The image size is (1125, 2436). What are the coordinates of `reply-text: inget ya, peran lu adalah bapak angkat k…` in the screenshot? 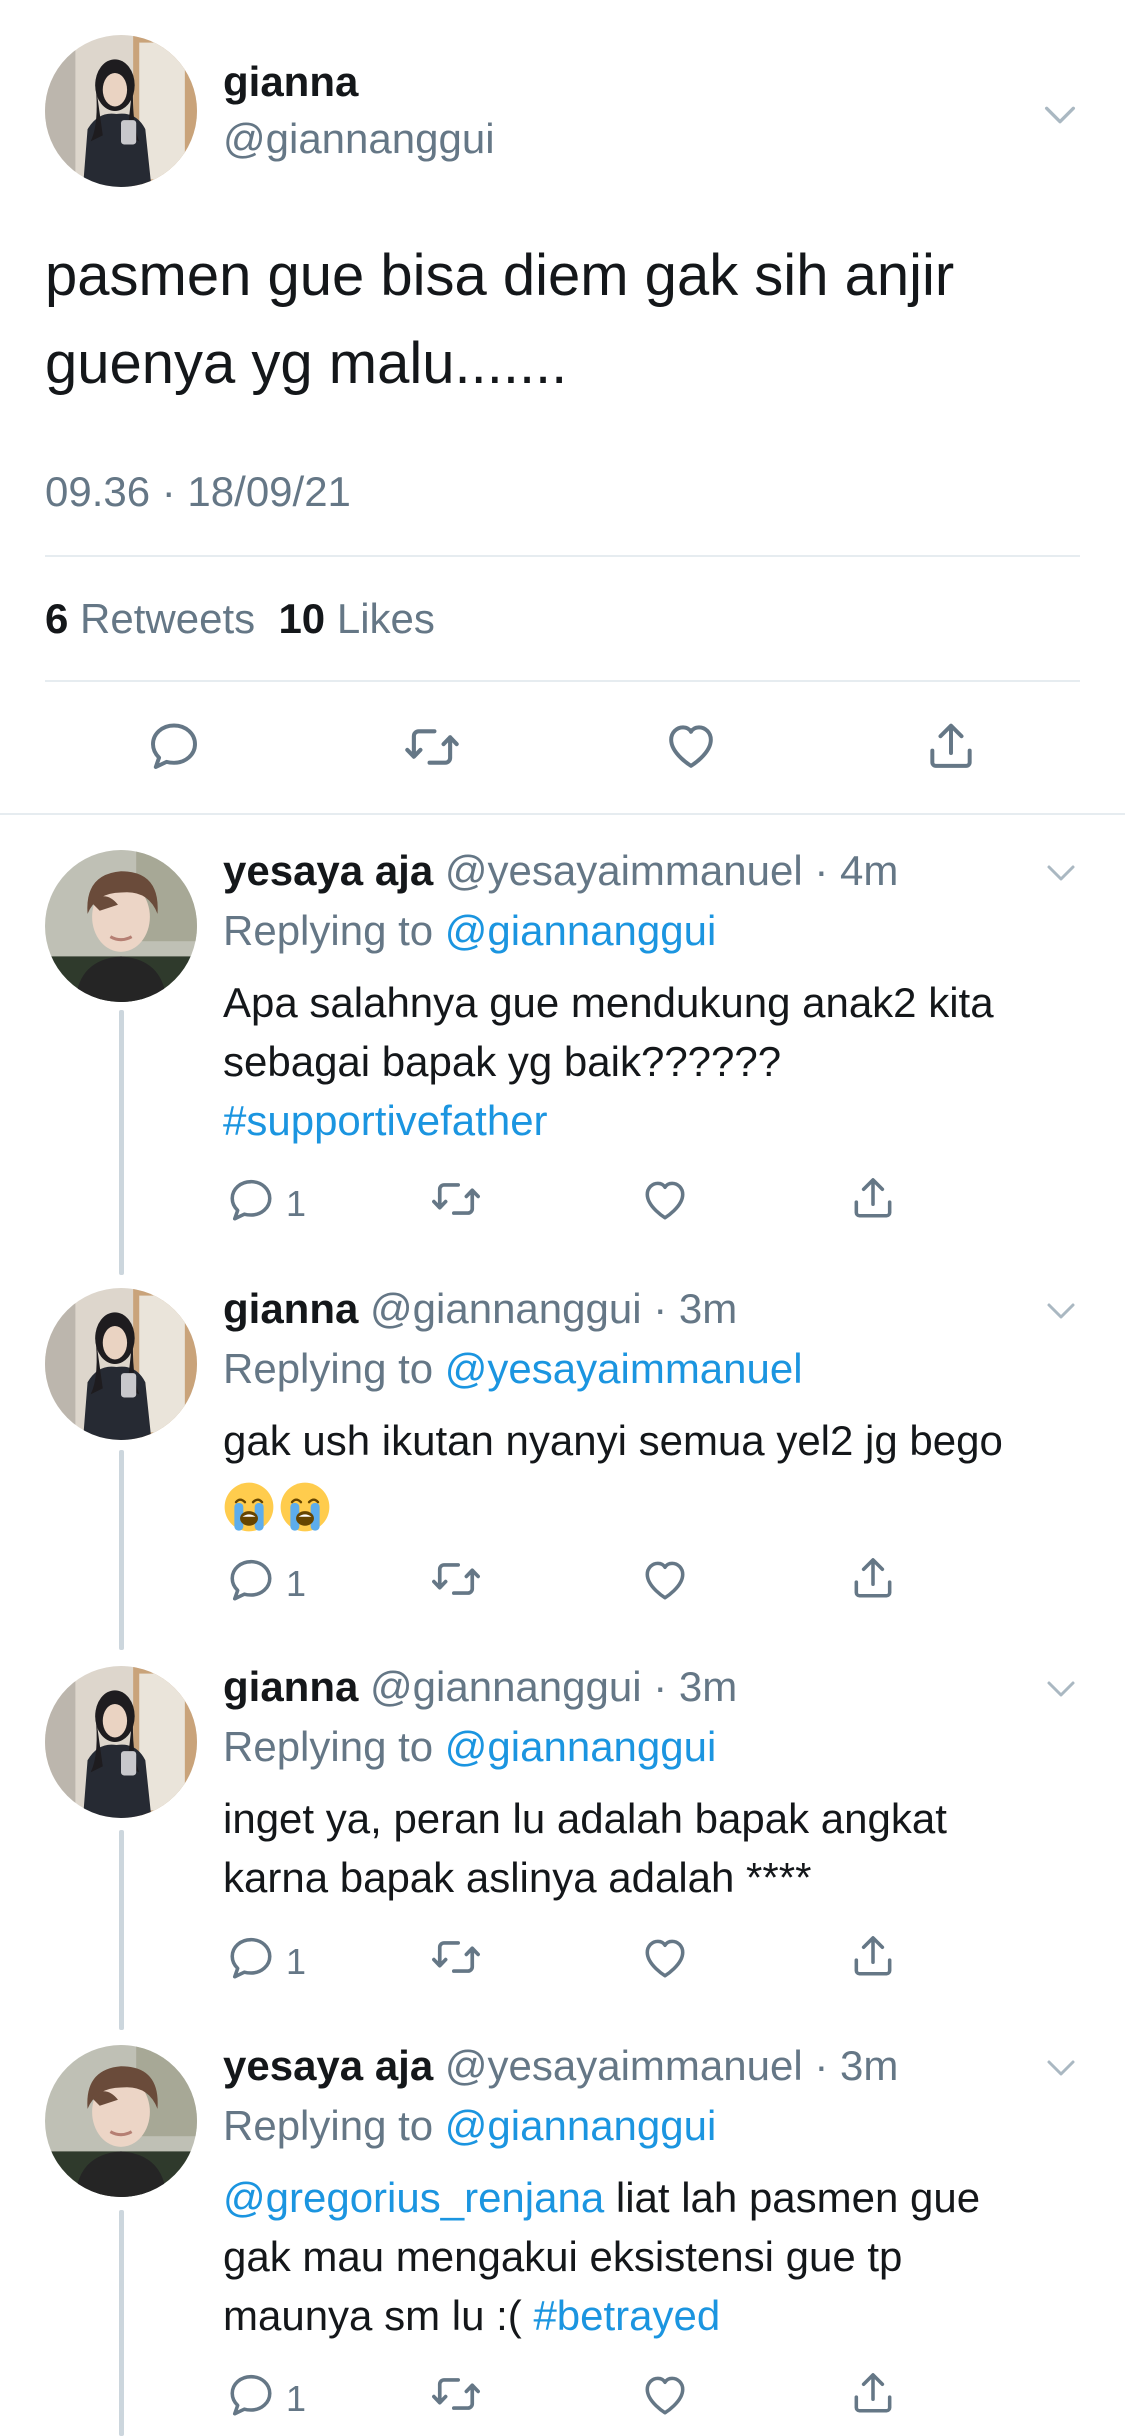 It's located at (658, 1848).